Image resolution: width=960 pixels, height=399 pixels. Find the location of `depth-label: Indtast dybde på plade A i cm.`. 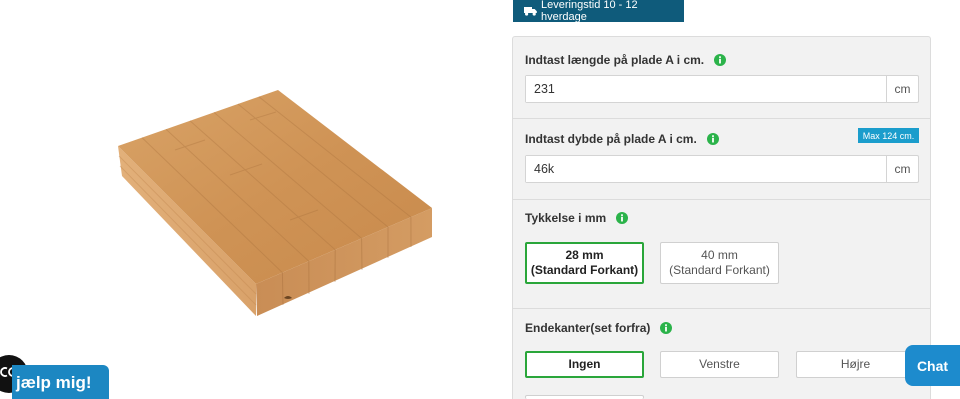

depth-label: Indtast dybde på plade A i cm. is located at coordinates (611, 139).